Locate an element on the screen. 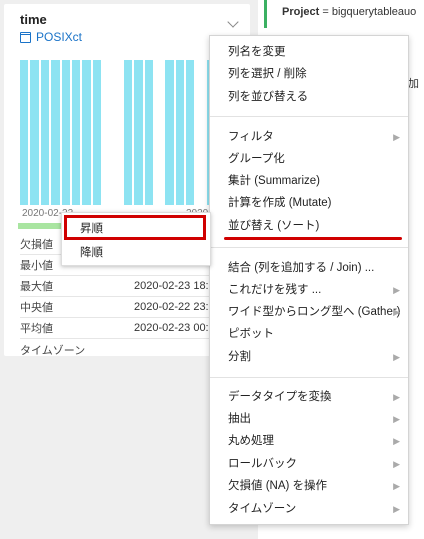 Image resolution: width=424 pixels, height=539 pixels. menu-item-split: 分割 ▶ is located at coordinates (316, 357).